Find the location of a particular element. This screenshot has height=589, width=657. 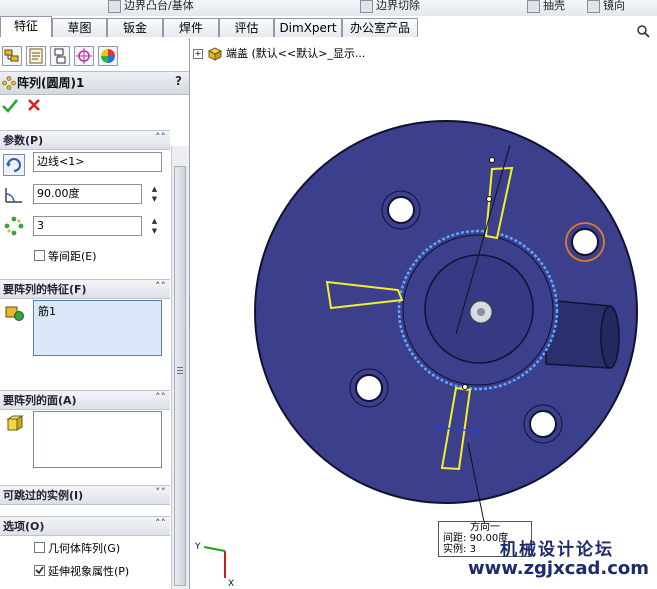

watermark-chinese: 机械设计论坛 is located at coordinates (557, 550).